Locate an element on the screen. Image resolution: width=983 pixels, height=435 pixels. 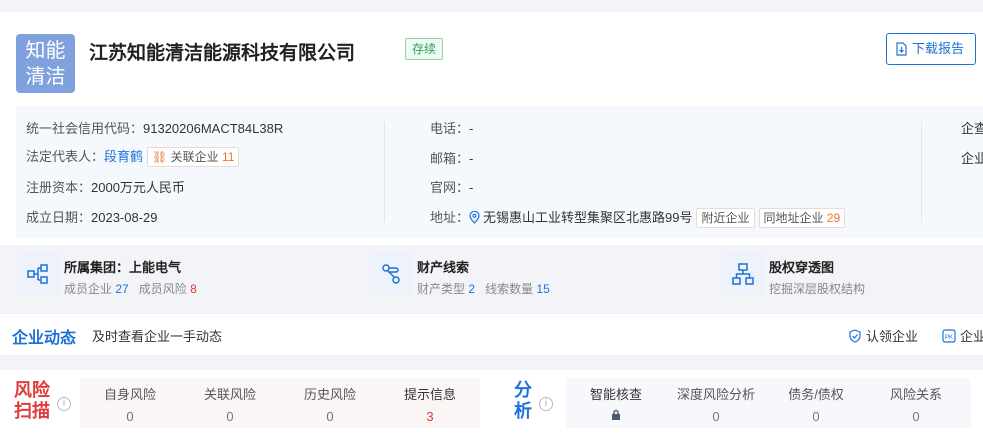
asset-icon is located at coordinates (391, 274).